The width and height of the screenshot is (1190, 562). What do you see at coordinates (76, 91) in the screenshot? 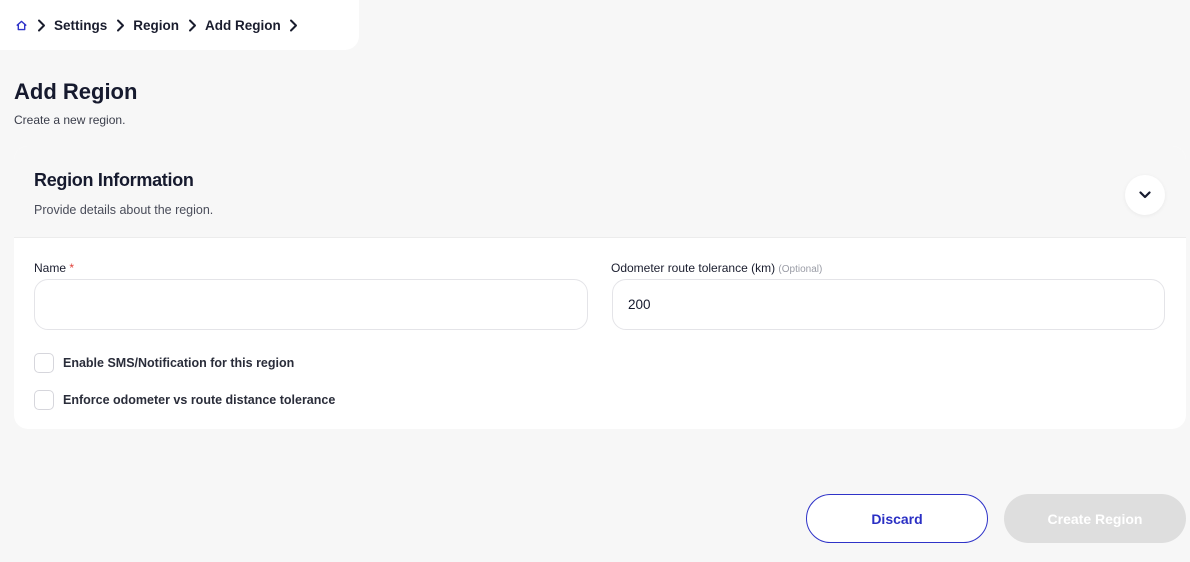
I see `page-title: Add Region` at bounding box center [76, 91].